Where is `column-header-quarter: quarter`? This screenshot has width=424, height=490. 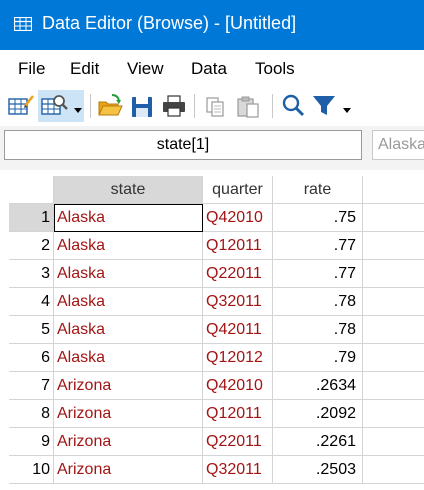 column-header-quarter: quarter is located at coordinates (238, 190).